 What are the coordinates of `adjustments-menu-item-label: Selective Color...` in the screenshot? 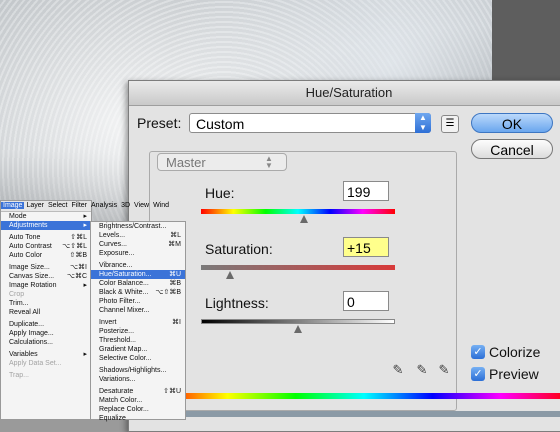 It's located at (125, 358).